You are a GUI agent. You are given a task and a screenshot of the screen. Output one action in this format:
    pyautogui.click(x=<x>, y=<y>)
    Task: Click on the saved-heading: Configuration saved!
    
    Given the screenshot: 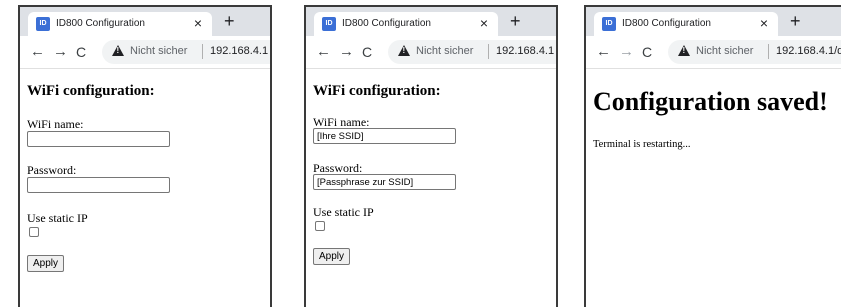 What is the action you would take?
    pyautogui.click(x=710, y=101)
    